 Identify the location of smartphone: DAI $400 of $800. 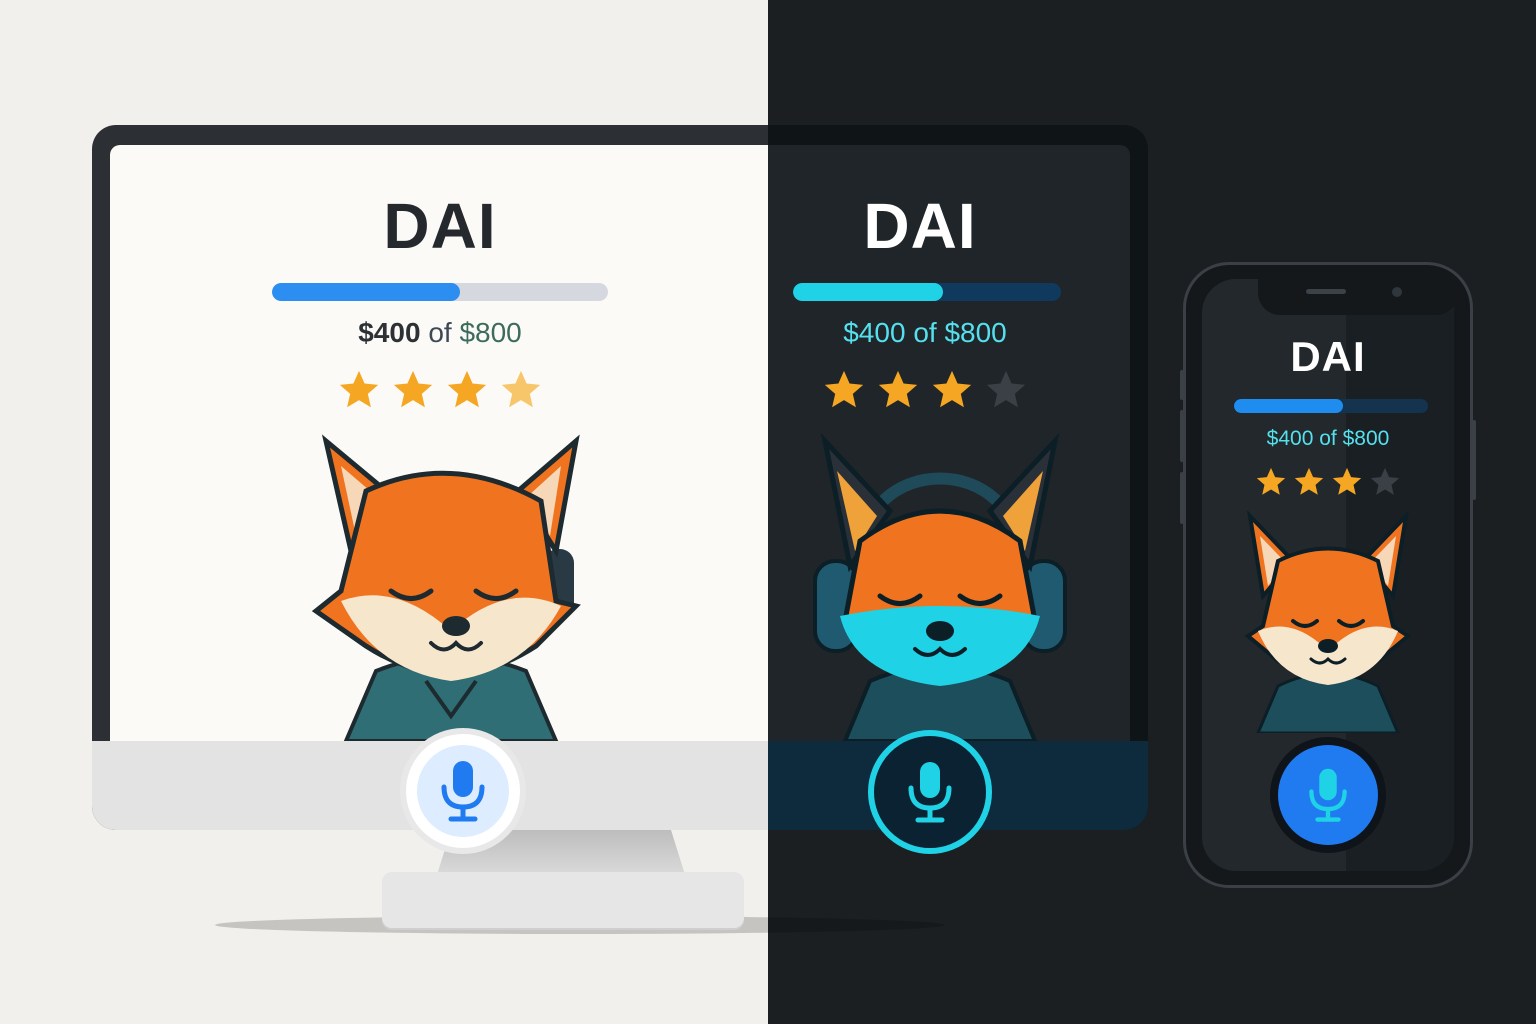
(1328, 575).